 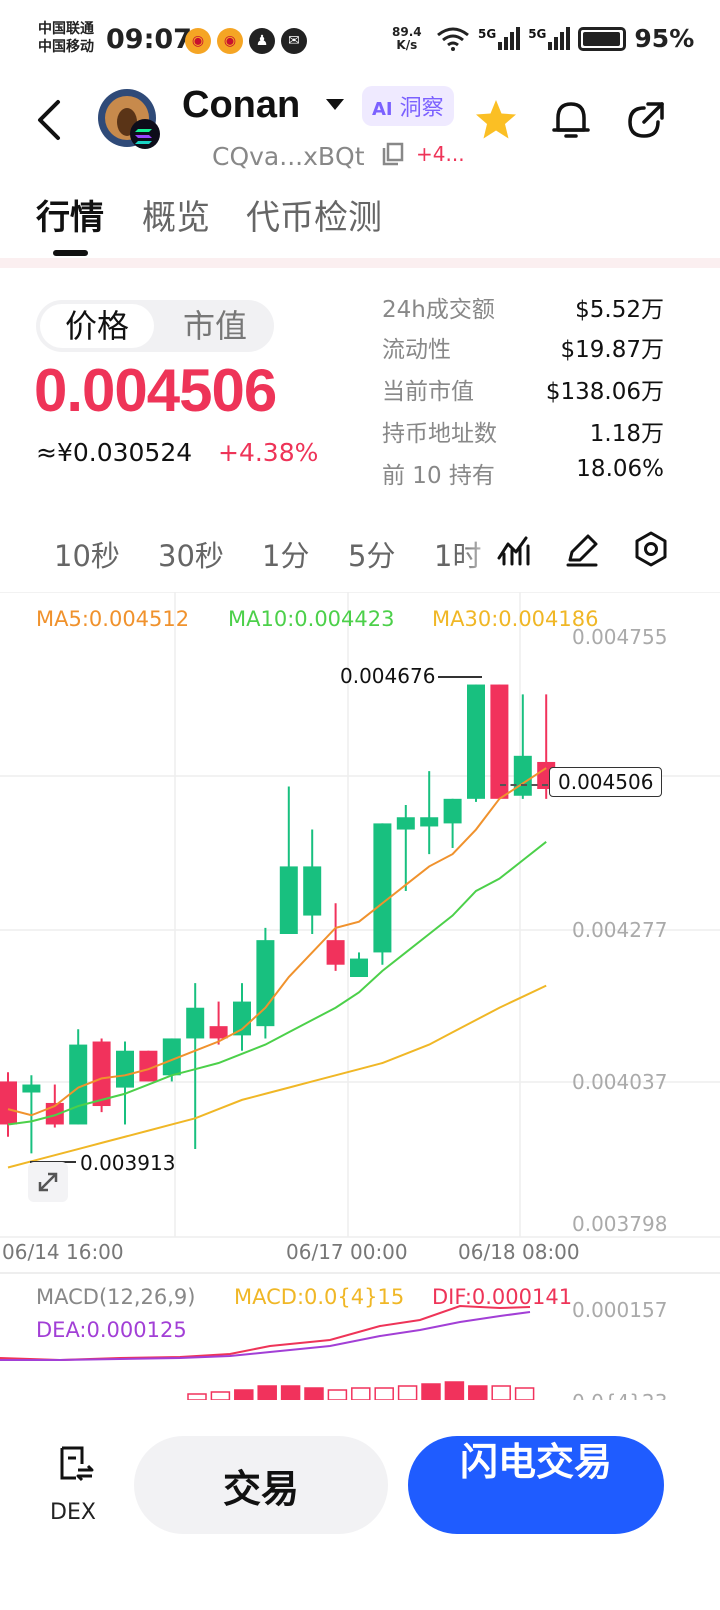 I want to click on signal-5g-2: 5G, so click(x=549, y=38).